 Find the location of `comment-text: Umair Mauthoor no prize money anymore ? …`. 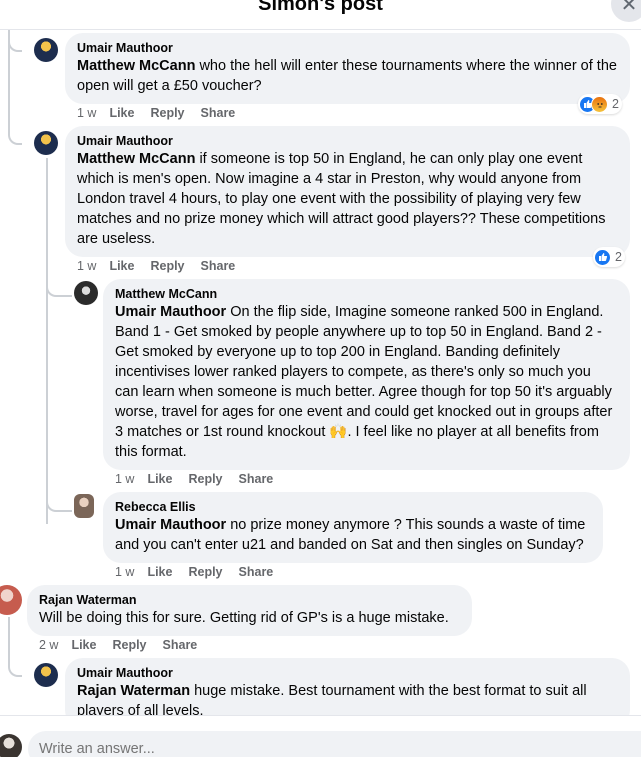

comment-text: Umair Mauthoor no prize money anymore ? … is located at coordinates (353, 535).